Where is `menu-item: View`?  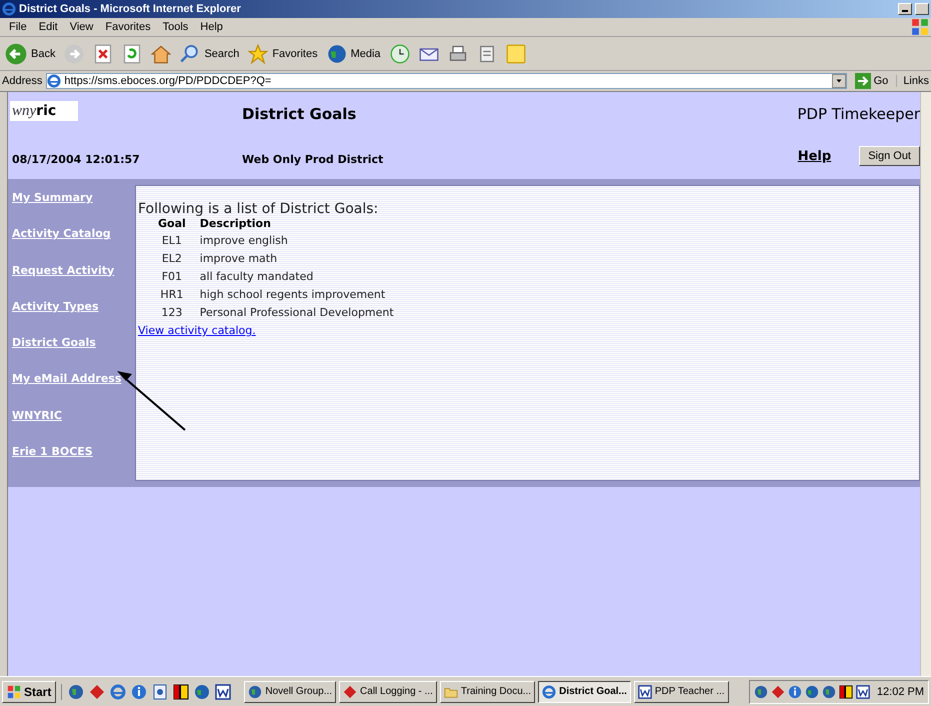
menu-item: View is located at coordinates (81, 27).